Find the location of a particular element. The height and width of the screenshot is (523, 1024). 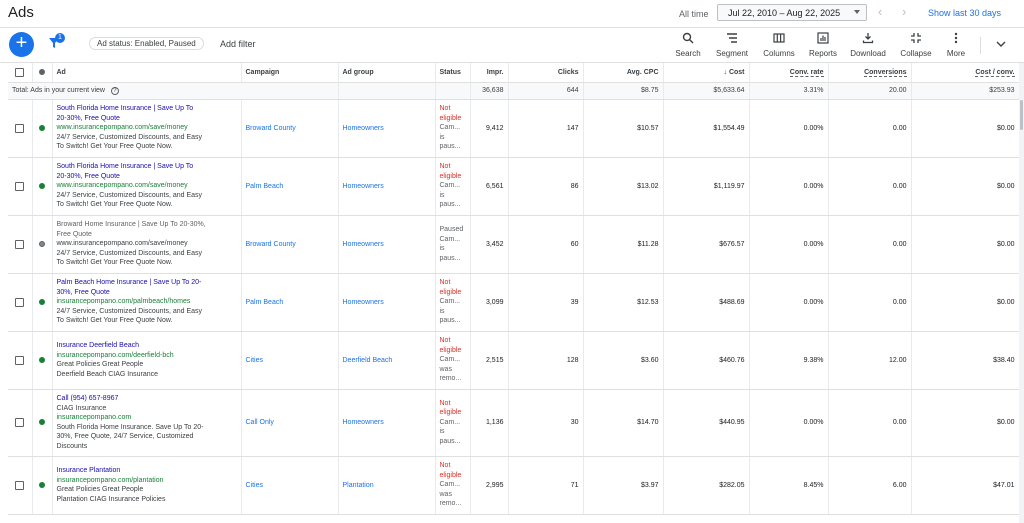

ad-headline-2: Free Quote is located at coordinates (147, 235).